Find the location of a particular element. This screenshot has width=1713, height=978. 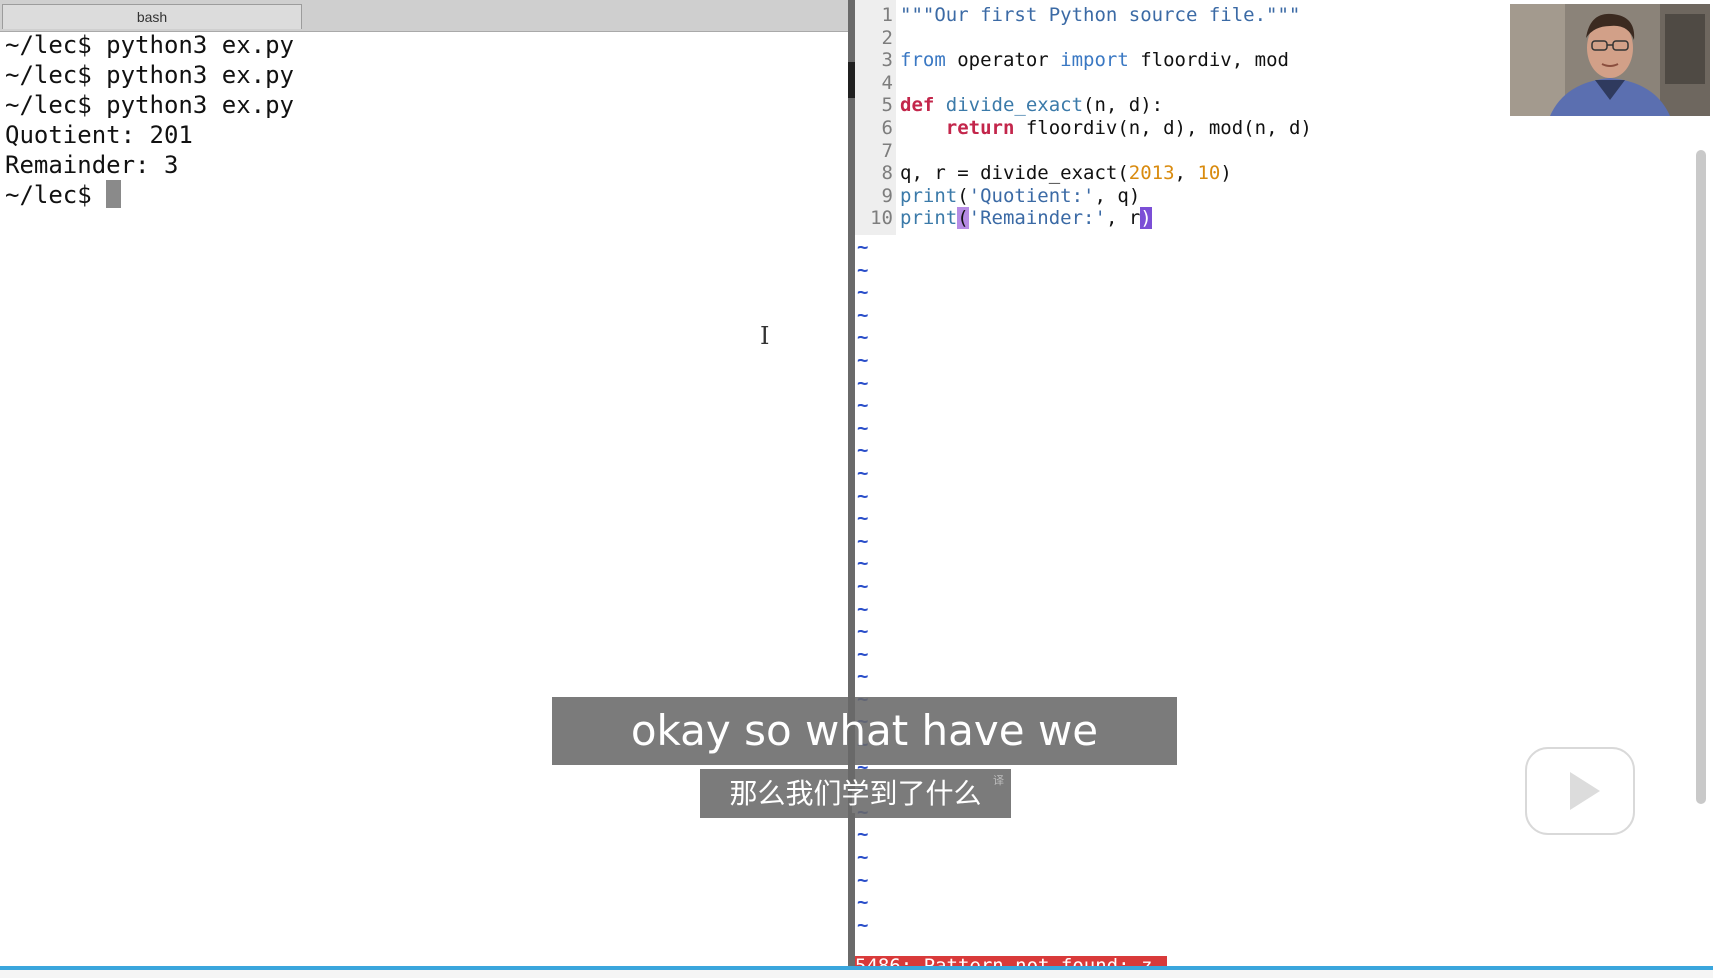

code-line: 9 print('Quotient:', q) is located at coordinates (1083, 196).